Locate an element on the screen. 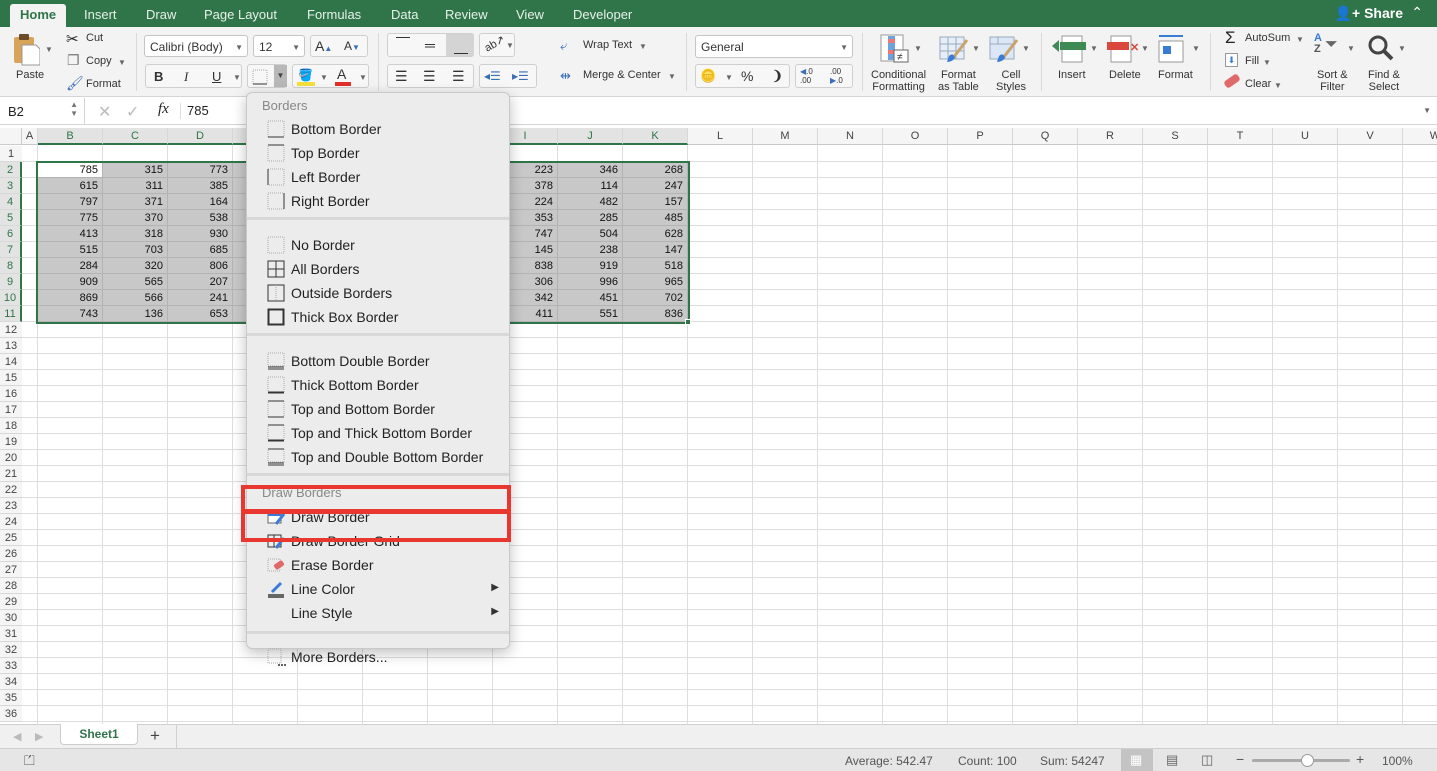  row-header-27: 27 is located at coordinates (11, 570).